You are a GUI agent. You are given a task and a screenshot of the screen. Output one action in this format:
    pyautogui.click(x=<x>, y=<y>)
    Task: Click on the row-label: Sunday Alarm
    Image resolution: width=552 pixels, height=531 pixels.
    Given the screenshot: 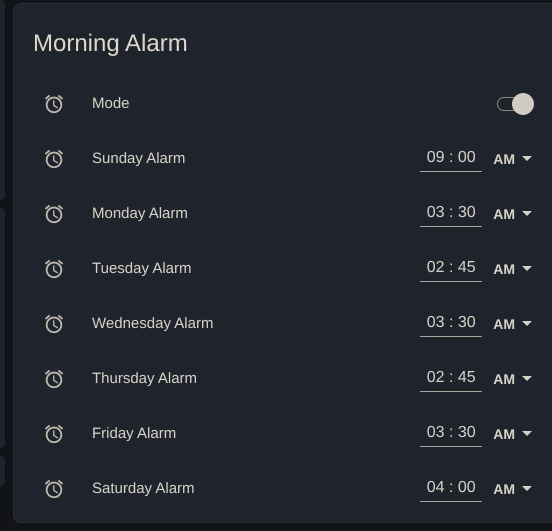 What is the action you would take?
    pyautogui.click(x=139, y=158)
    